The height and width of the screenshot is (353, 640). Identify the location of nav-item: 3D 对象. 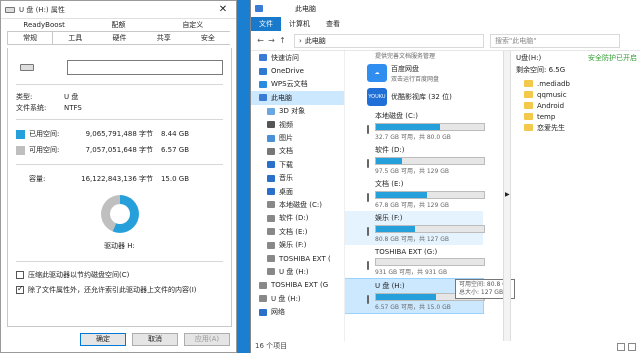
(297, 111).